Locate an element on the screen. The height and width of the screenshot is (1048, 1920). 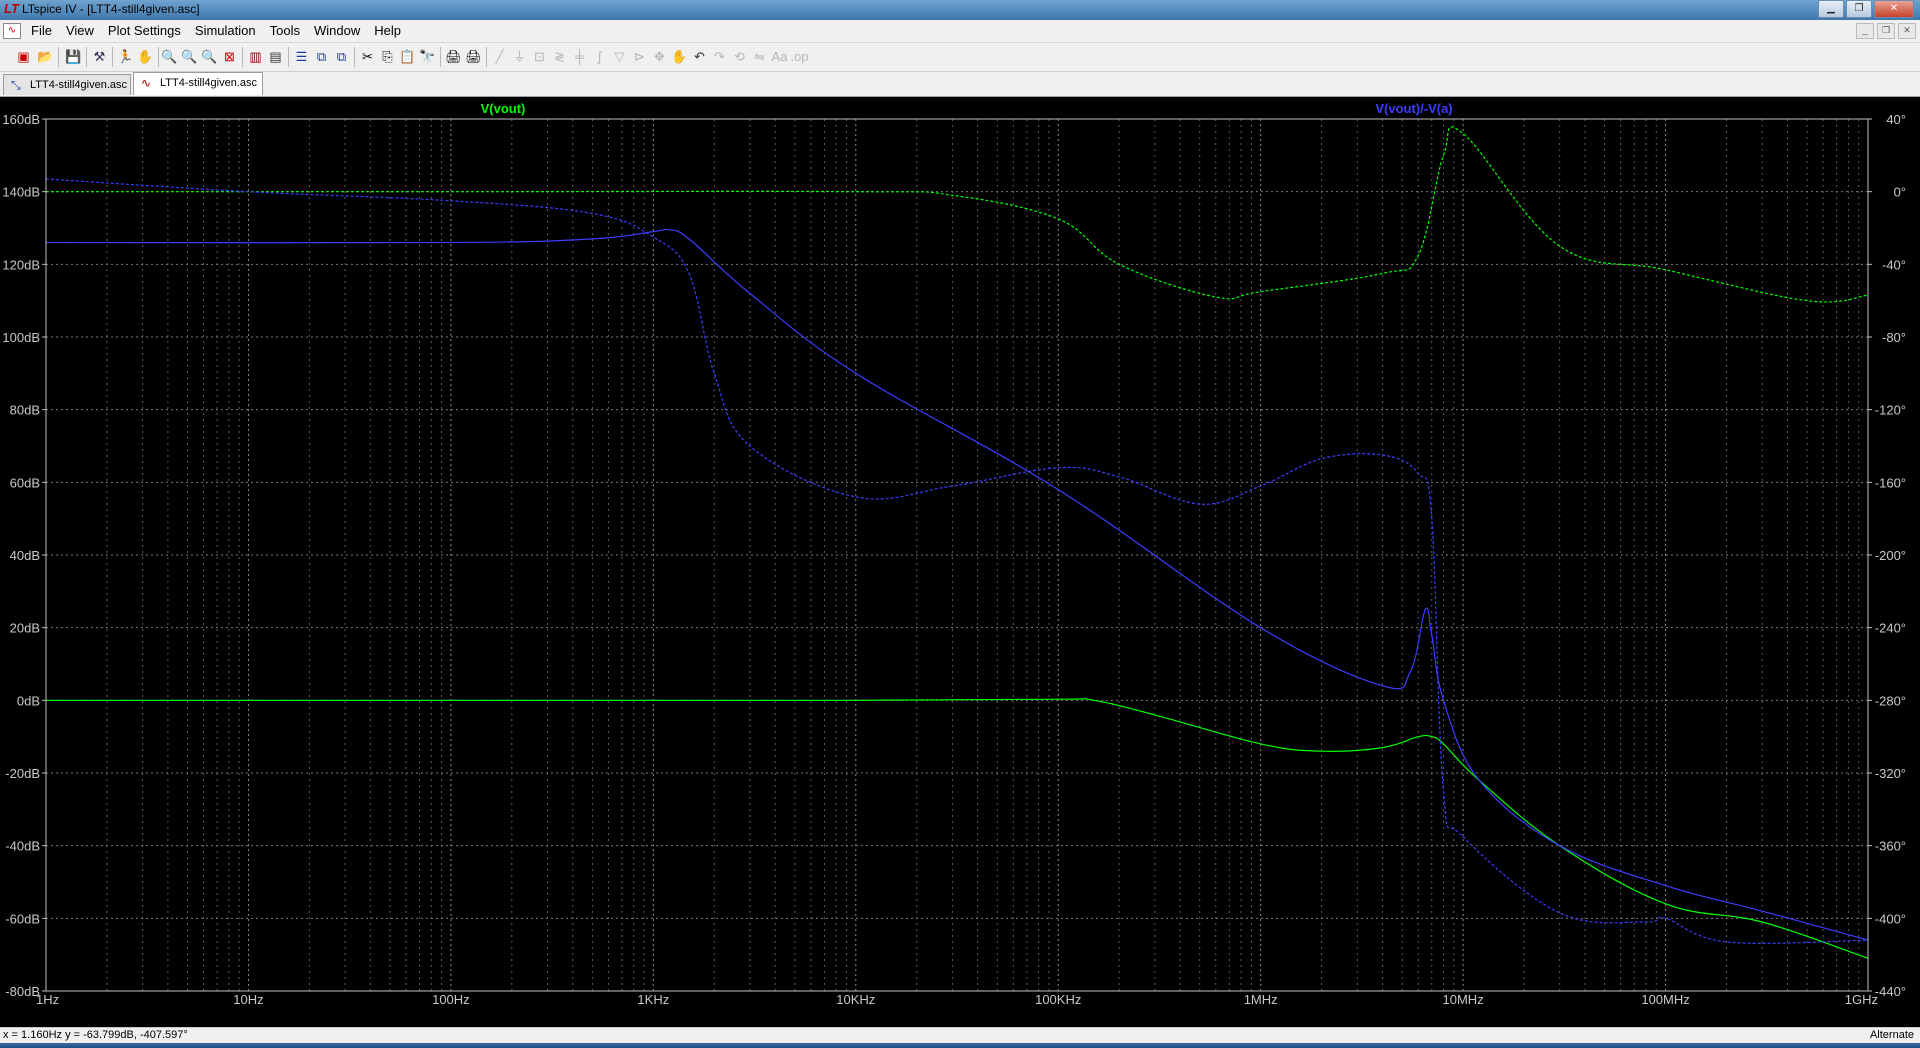
x-tick-label: 10MHz is located at coordinates (1463, 999).